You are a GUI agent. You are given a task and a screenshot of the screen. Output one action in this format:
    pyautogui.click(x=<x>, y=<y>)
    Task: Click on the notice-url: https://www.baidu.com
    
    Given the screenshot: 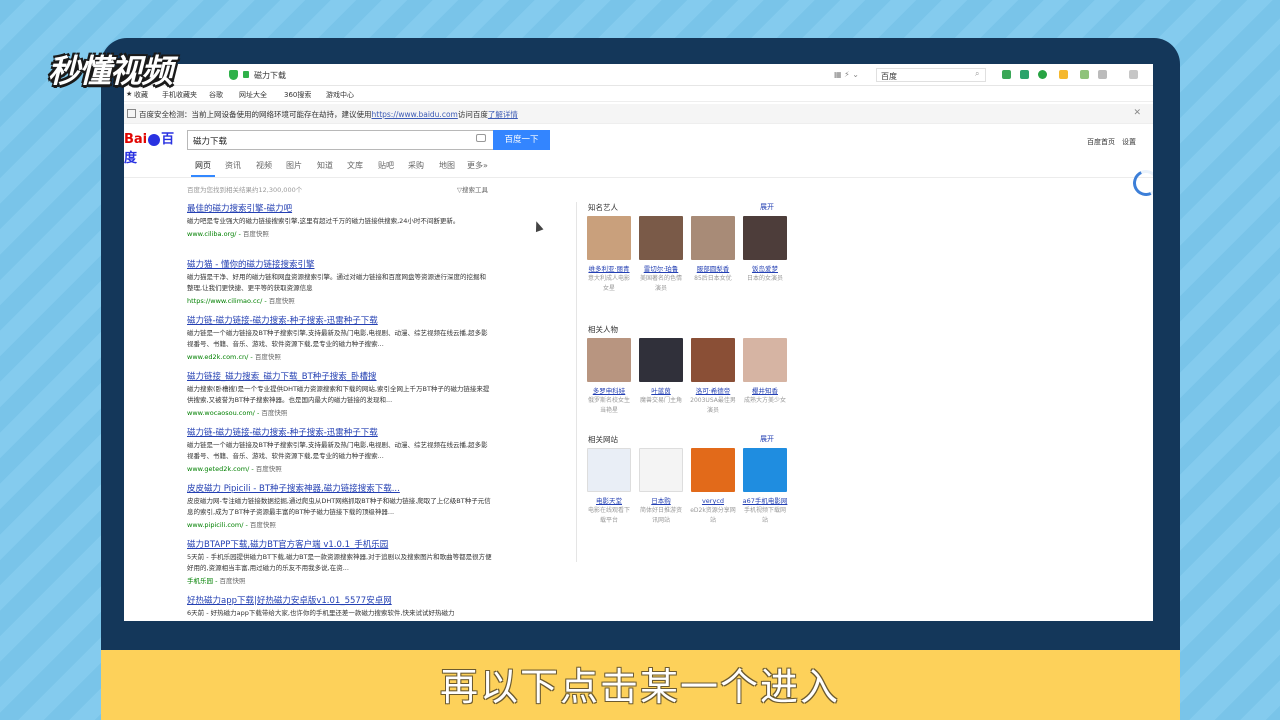 What is the action you would take?
    pyautogui.click(x=415, y=114)
    